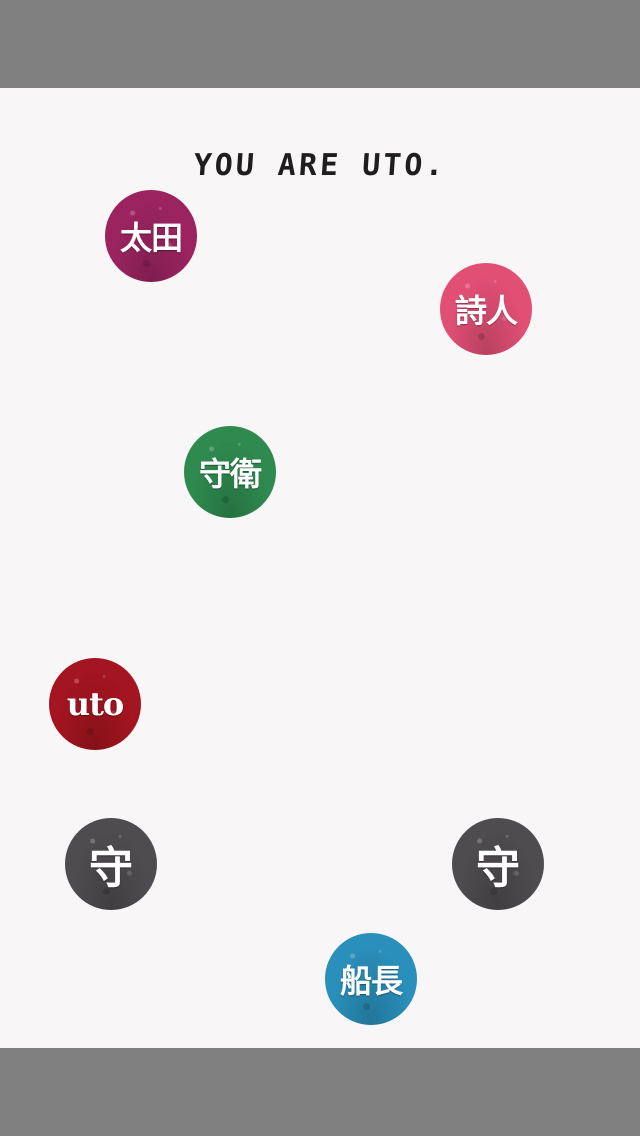 The width and height of the screenshot is (640, 1136). I want to click on token-guardian-right-label: 守, so click(498, 868).